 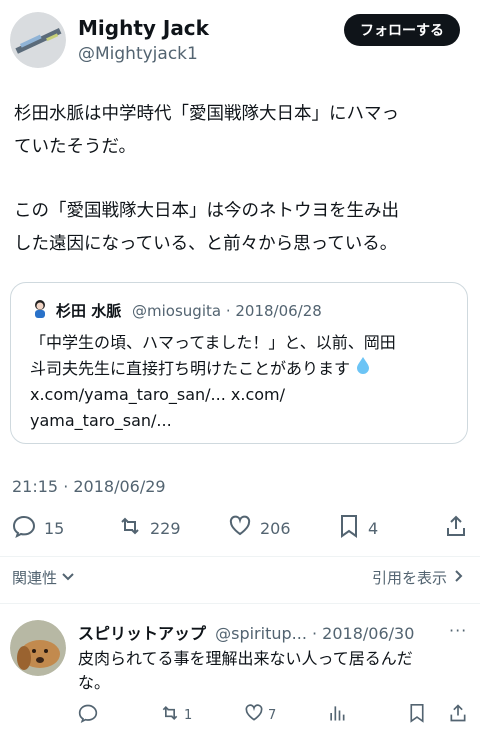 I want to click on quoted-text-line-1: 「中学生の頃、ハマってました！」と、以前、岡田, so click(x=213, y=342).